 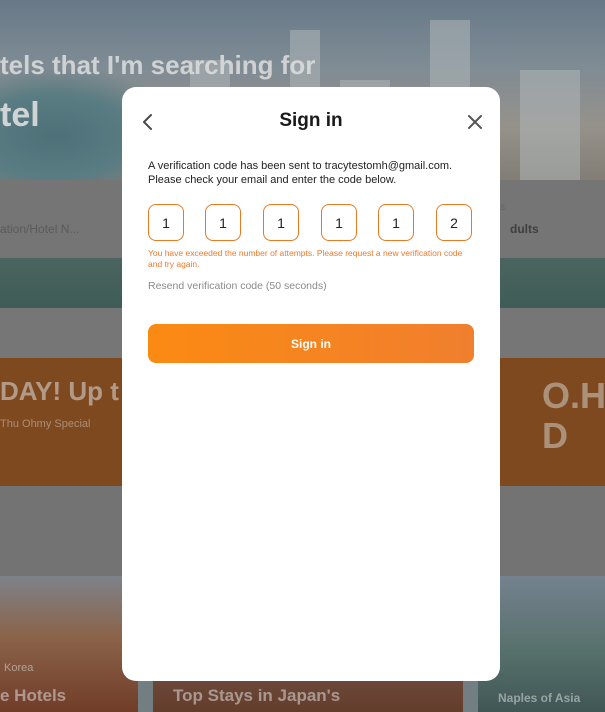 What do you see at coordinates (311, 343) in the screenshot?
I see `sign-in-button: Sign in` at bounding box center [311, 343].